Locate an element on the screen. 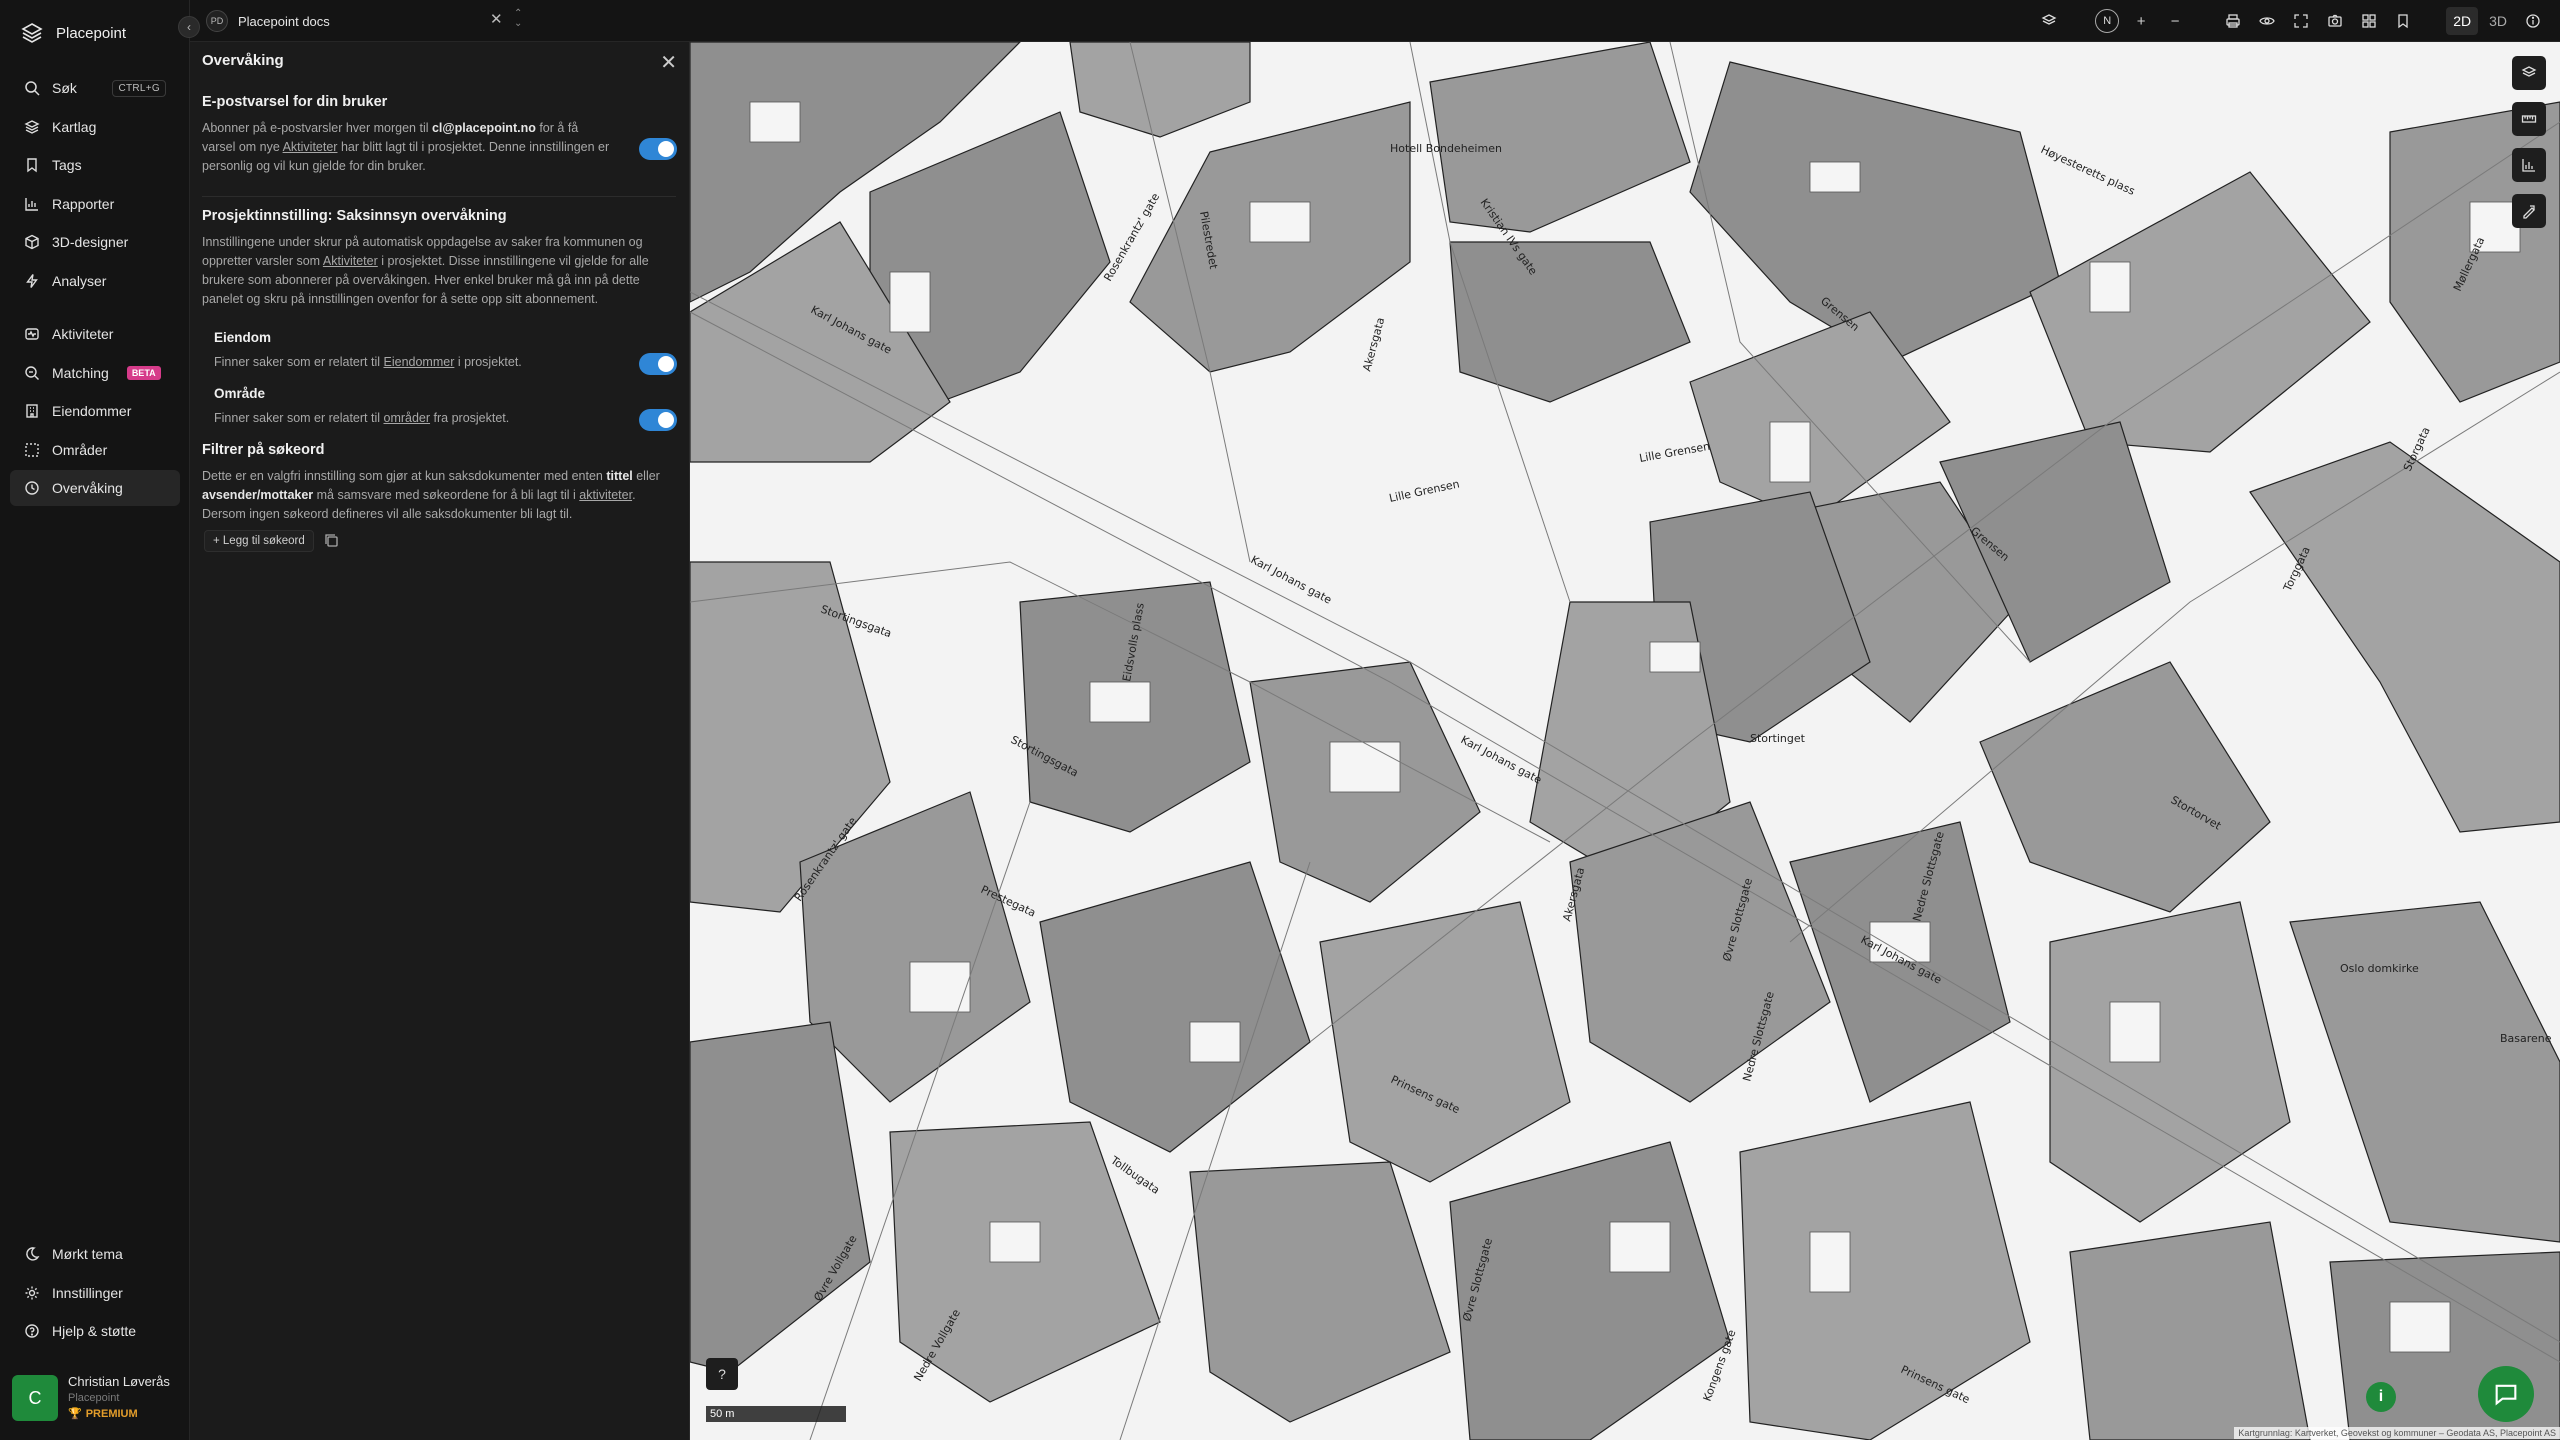 The height and width of the screenshot is (1440, 2560). sidebar-item-kartlag: Kartlag is located at coordinates (95, 127).